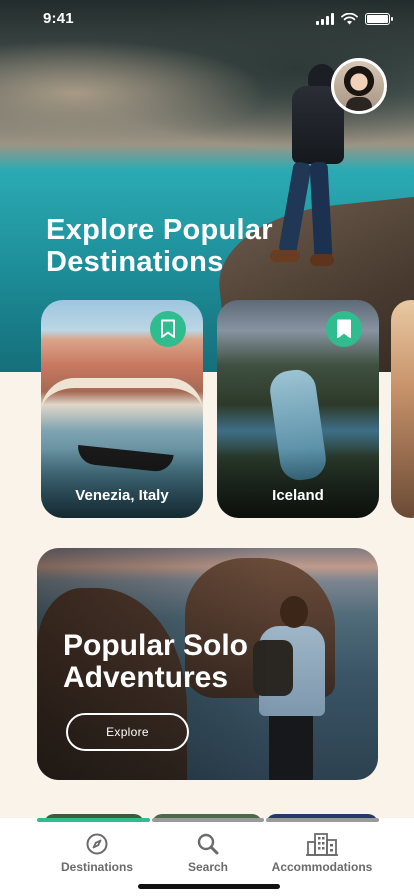  Describe the element at coordinates (156, 661) in the screenshot. I see `solo-adventures-title: Popular Solo Adventures` at that location.